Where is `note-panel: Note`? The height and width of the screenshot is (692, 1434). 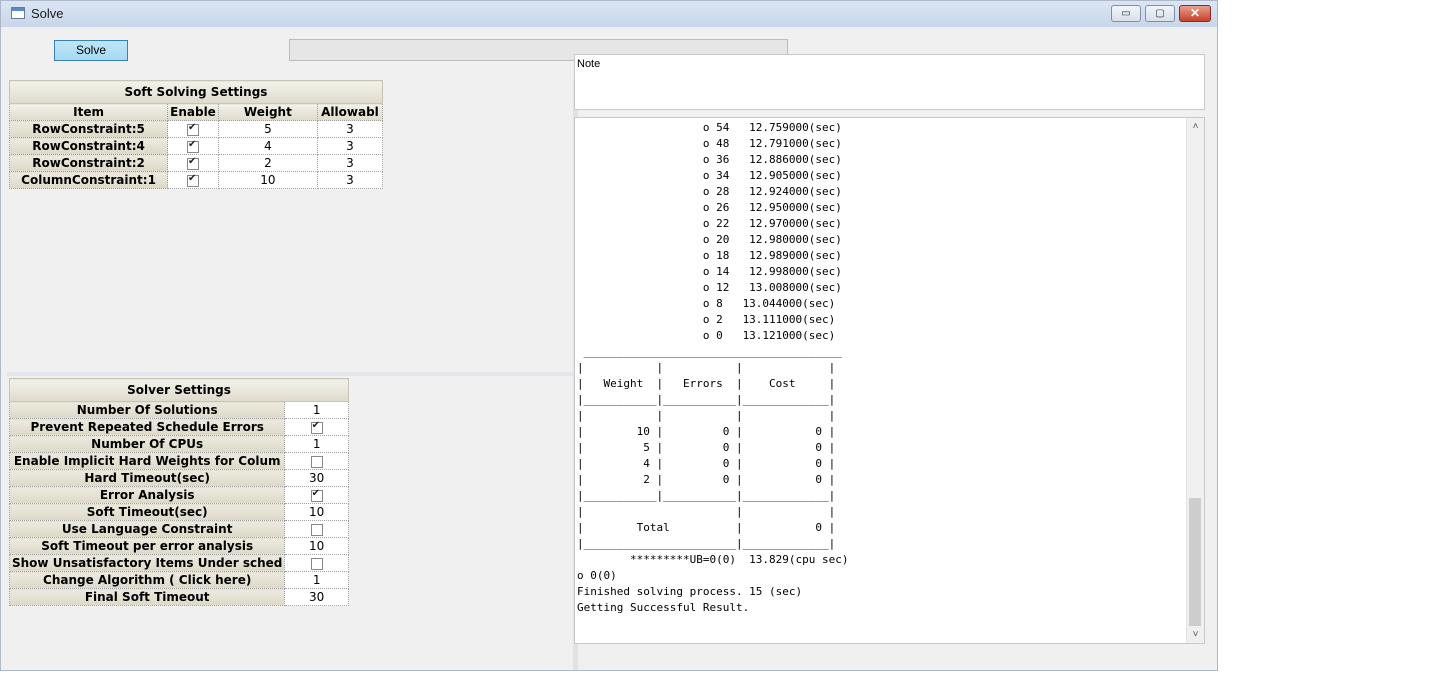
note-panel: Note is located at coordinates (889, 82).